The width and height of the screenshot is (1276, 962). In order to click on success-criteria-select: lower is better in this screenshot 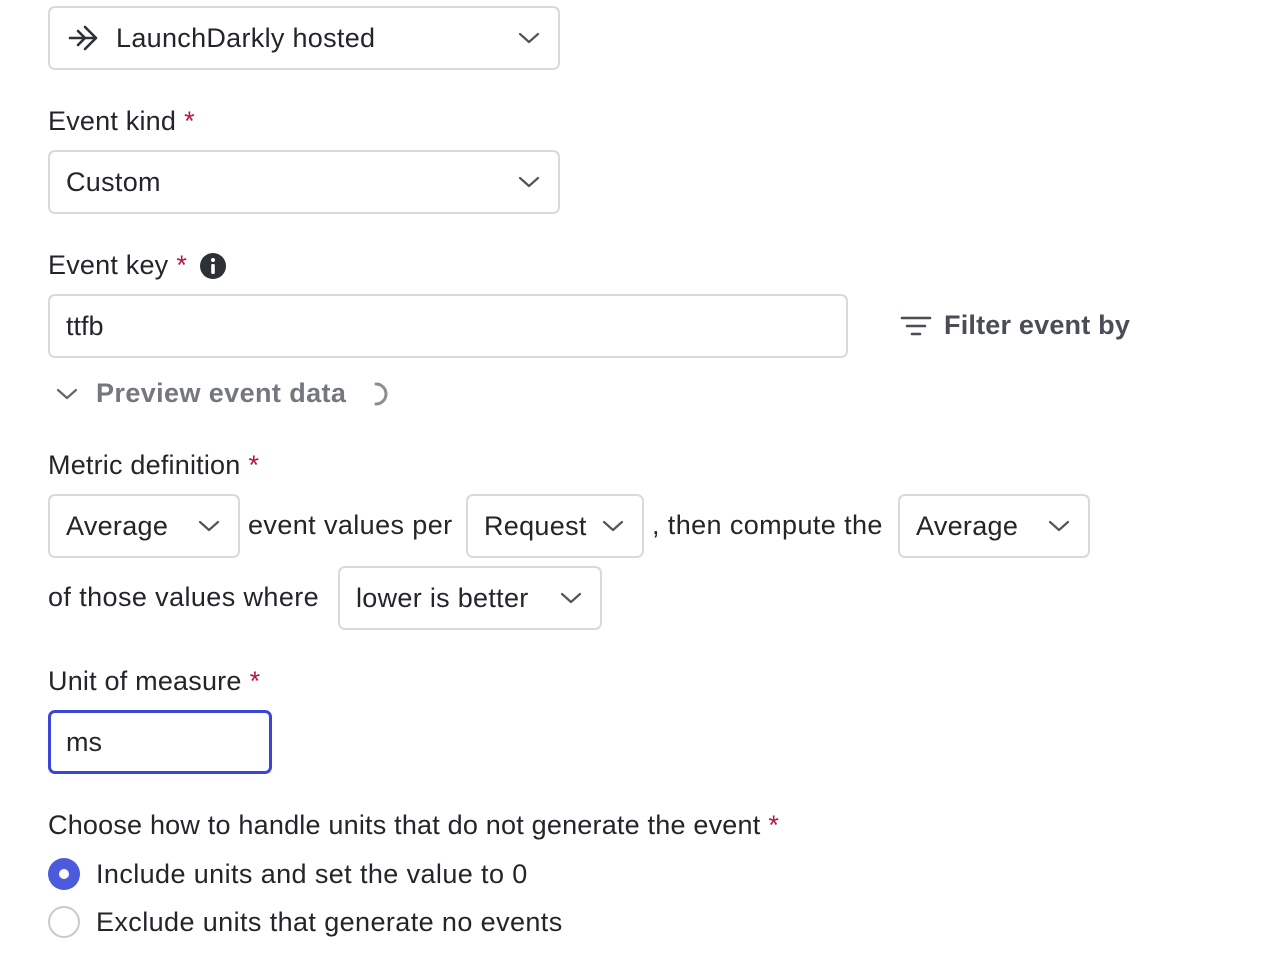, I will do `click(470, 598)`.